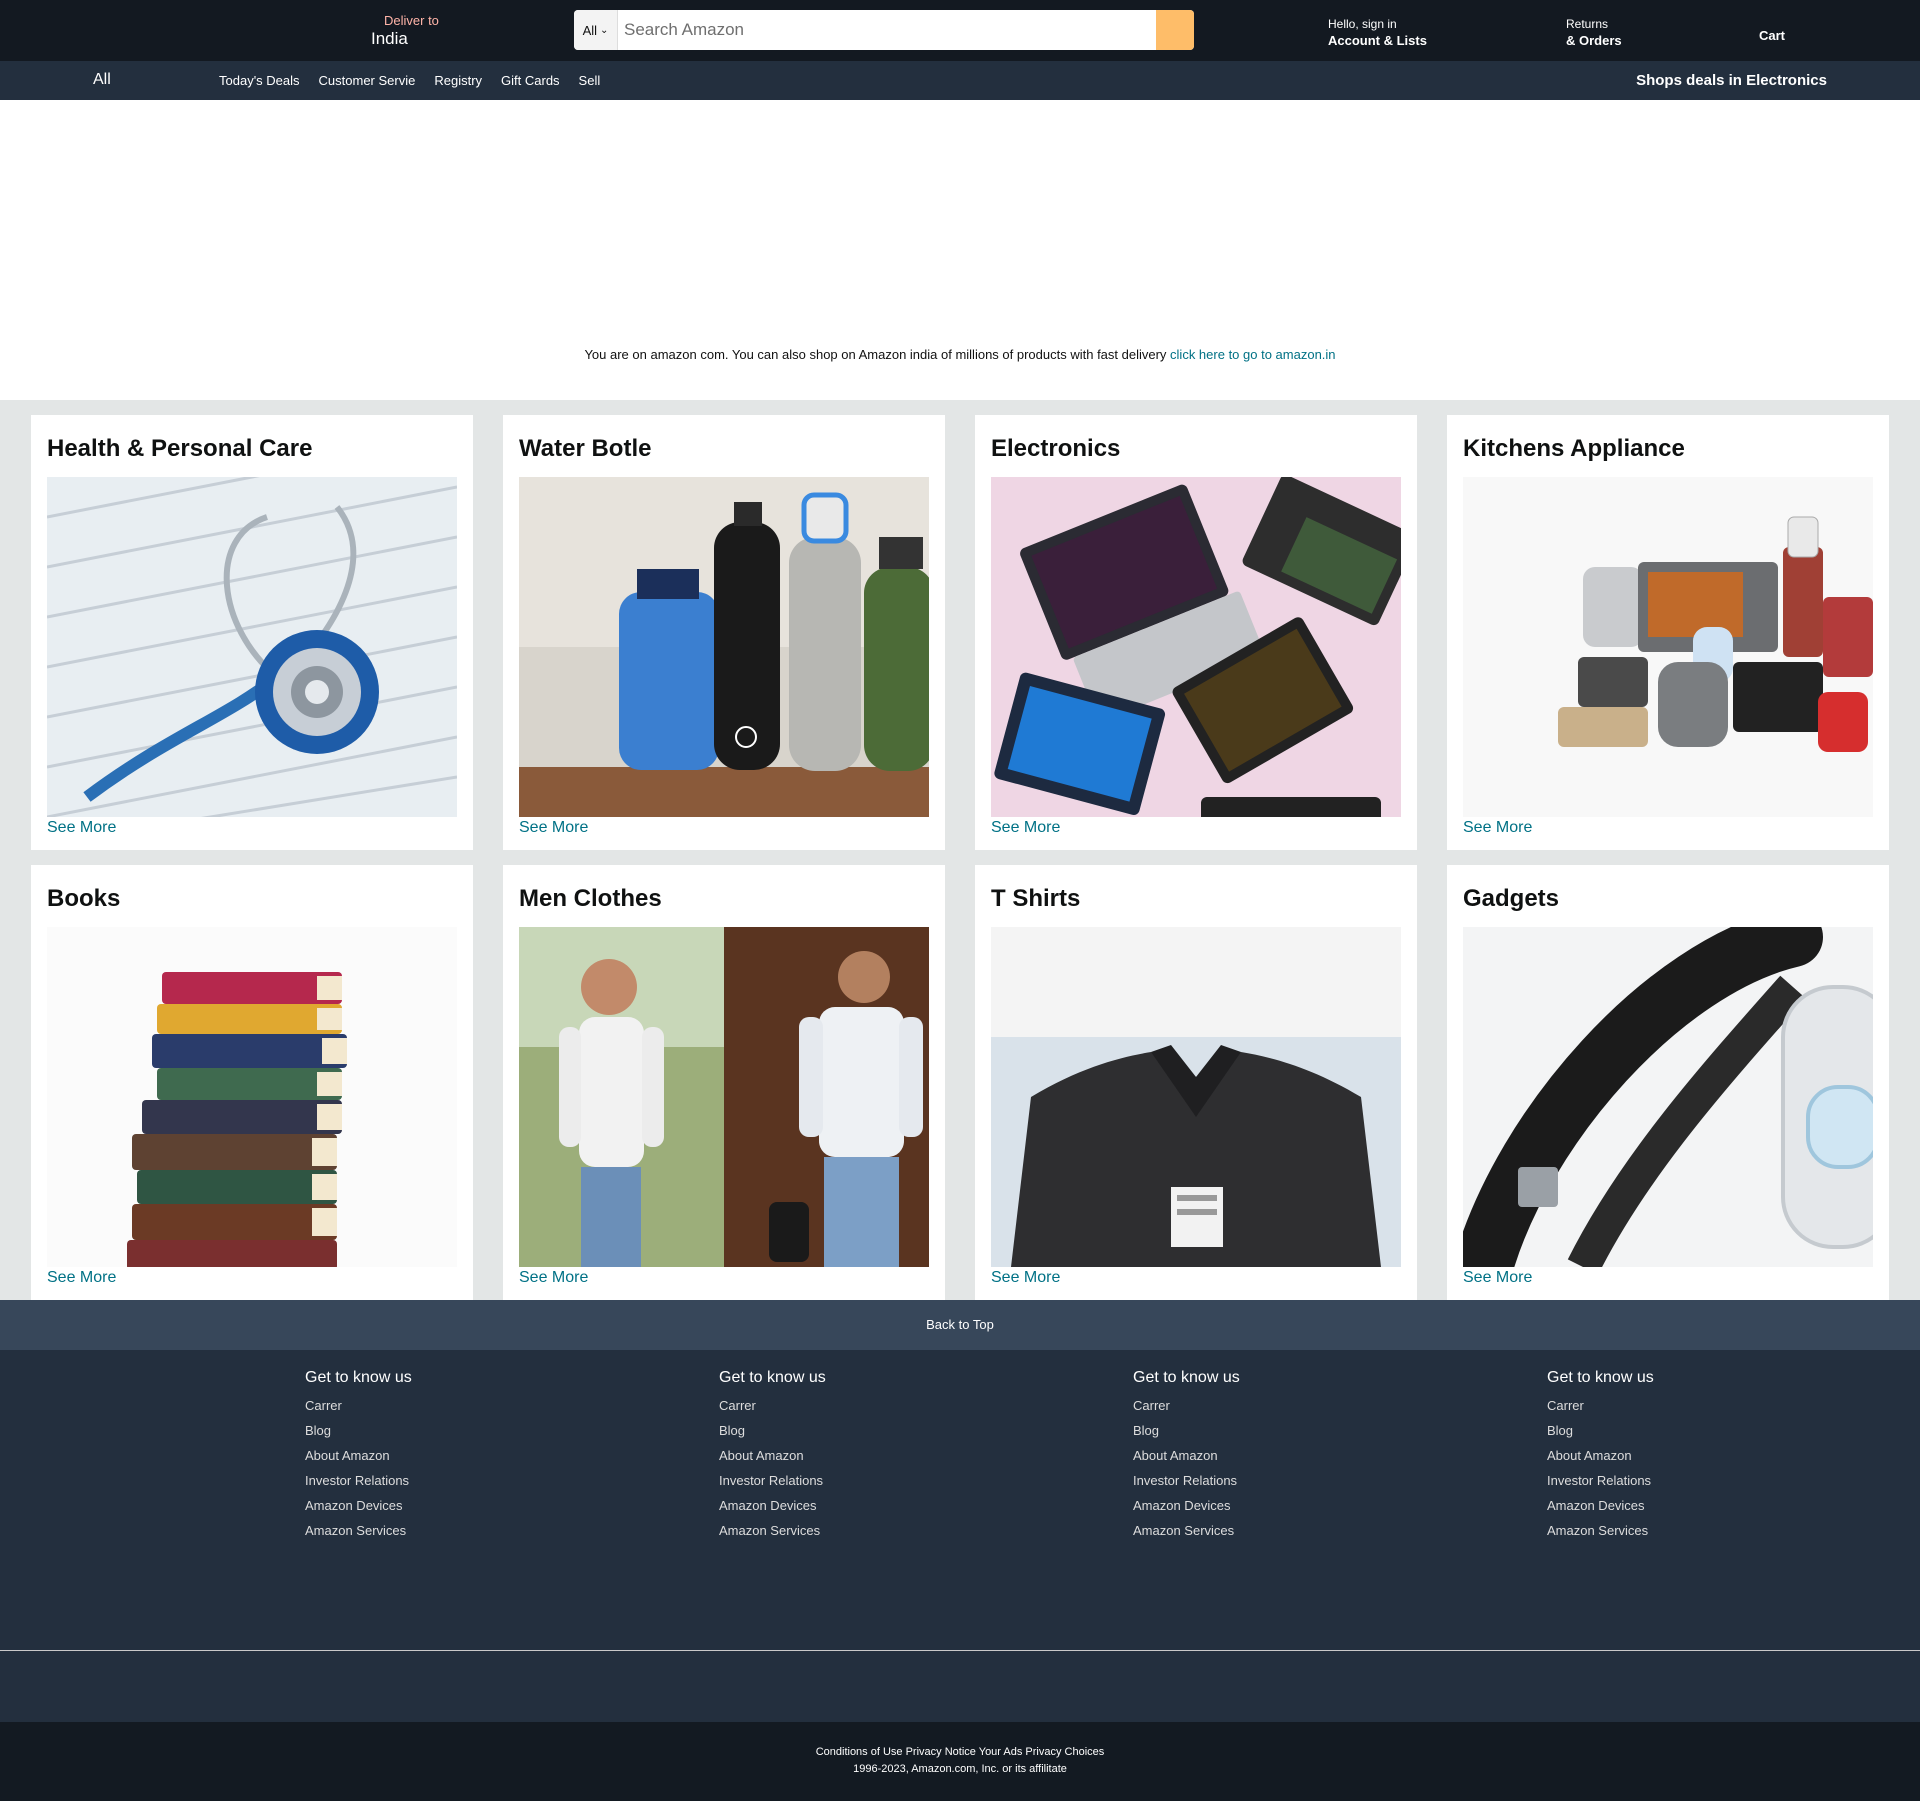 The width and height of the screenshot is (1920, 1801). I want to click on category-card-health: Health & Personal Care See More, so click(252, 632).